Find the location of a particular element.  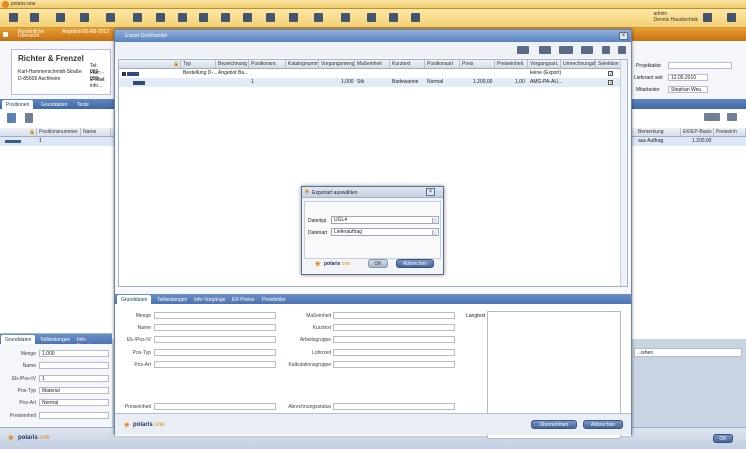

col-typ: Typ is located at coordinates (198, 64).